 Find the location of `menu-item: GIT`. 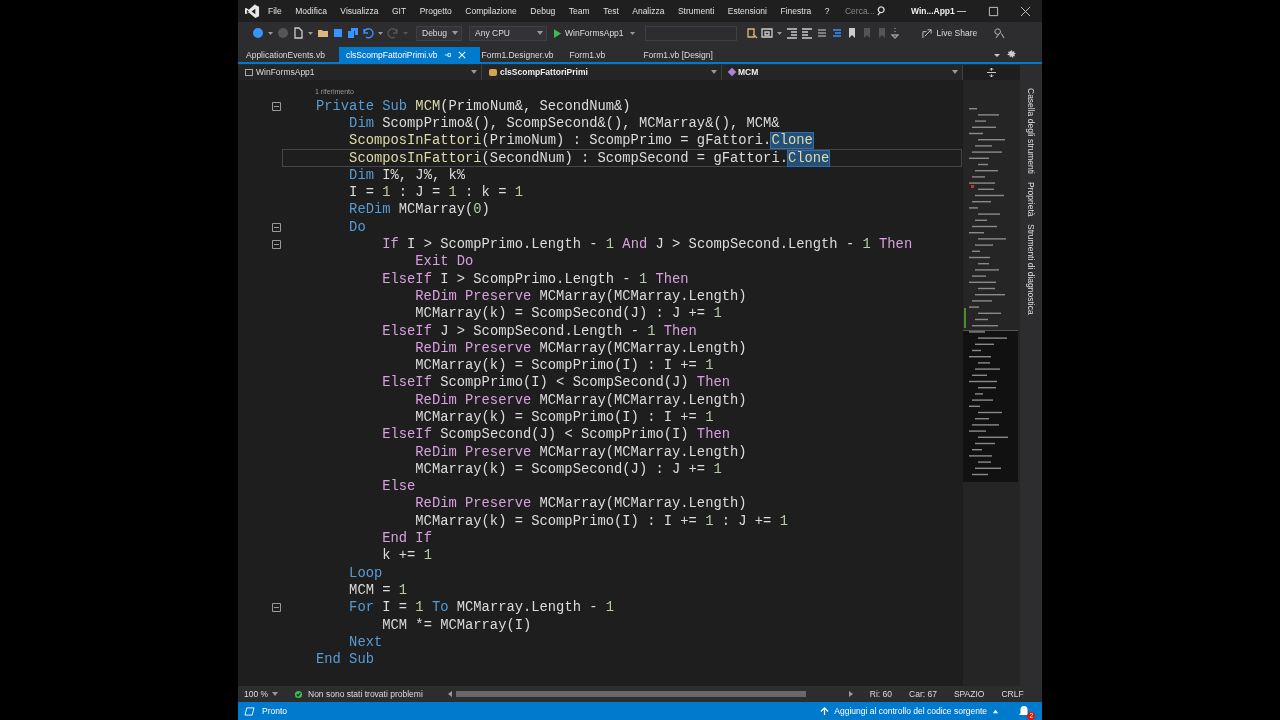

menu-item: GIT is located at coordinates (399, 11).